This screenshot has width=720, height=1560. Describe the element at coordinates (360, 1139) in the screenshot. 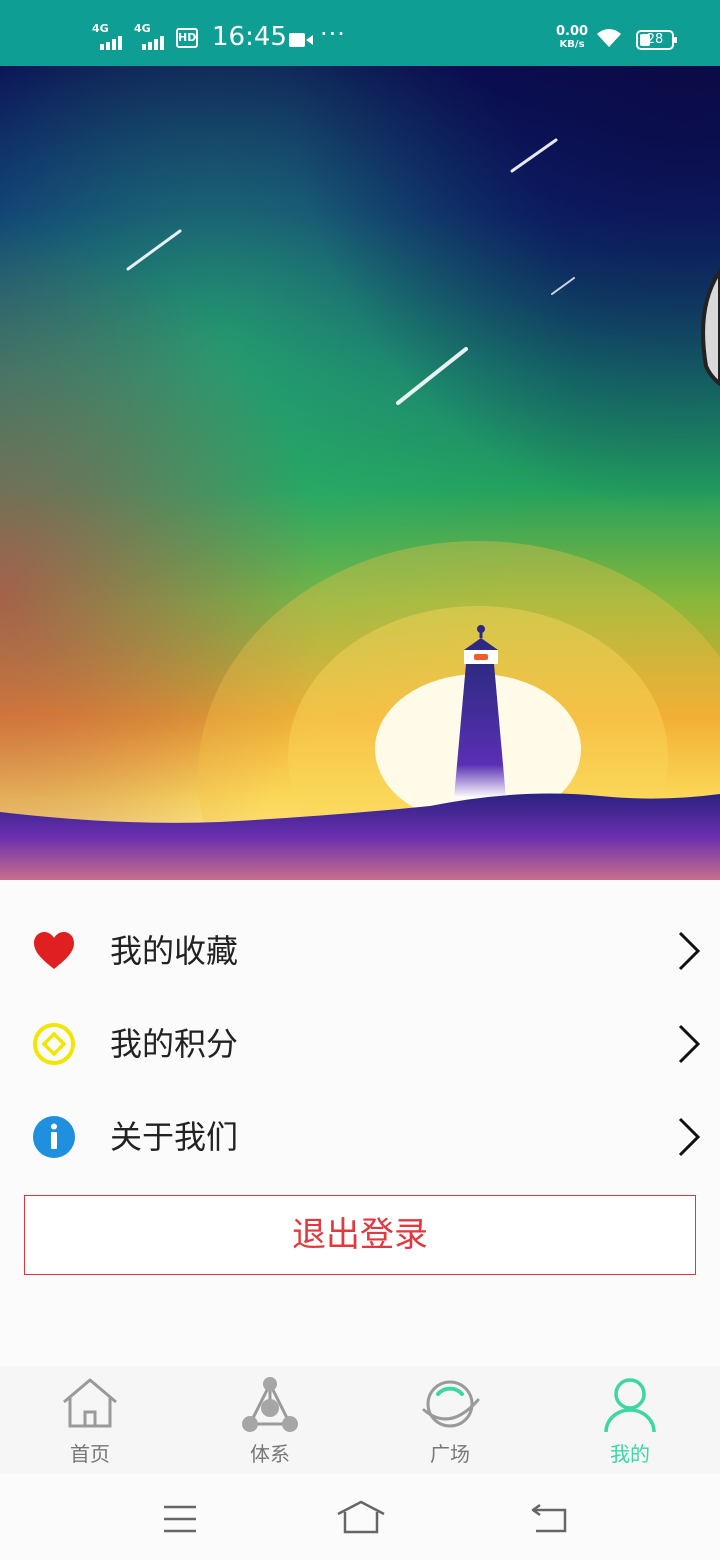

I see `menu-item-about: 关于我们` at that location.